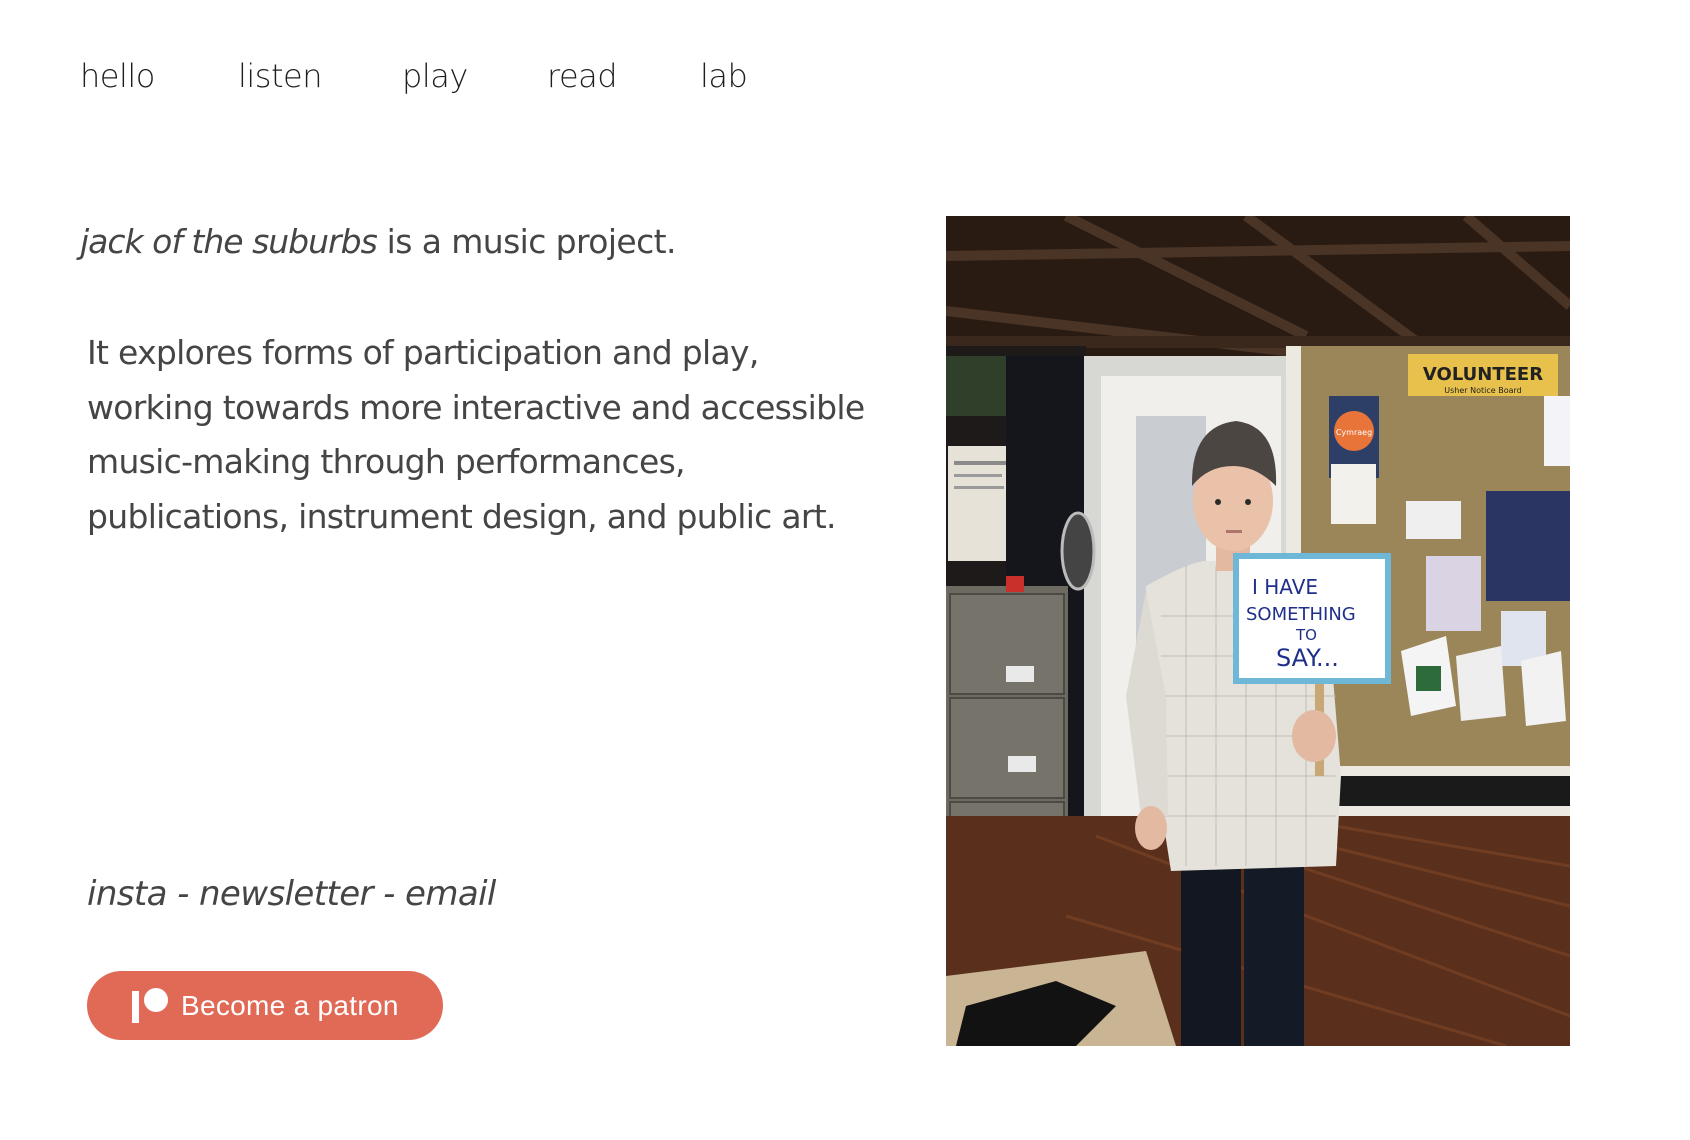  I want to click on nav-listen: listen, so click(280, 76).